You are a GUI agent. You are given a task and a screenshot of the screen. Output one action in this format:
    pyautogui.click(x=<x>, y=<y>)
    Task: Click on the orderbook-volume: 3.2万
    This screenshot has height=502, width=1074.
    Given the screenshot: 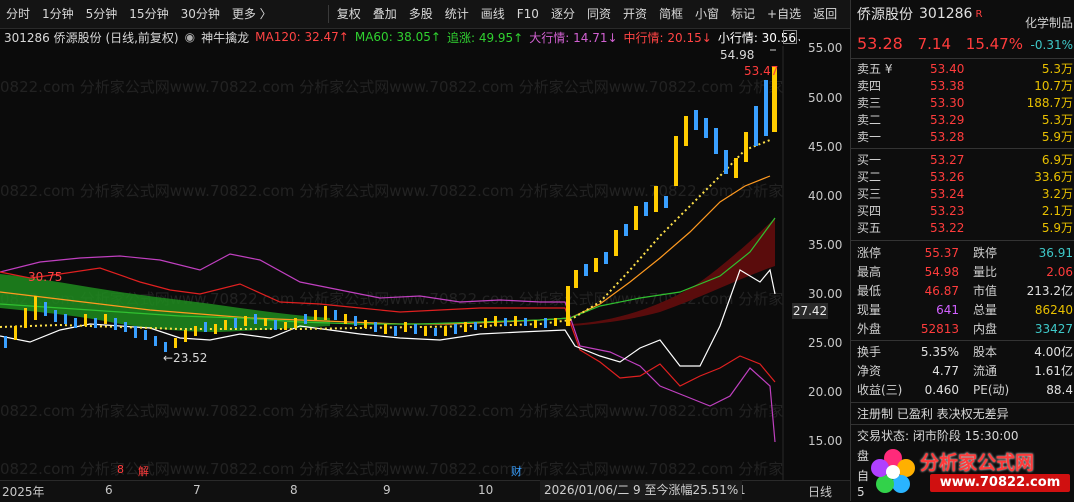 What is the action you would take?
    pyautogui.click(x=1057, y=194)
    